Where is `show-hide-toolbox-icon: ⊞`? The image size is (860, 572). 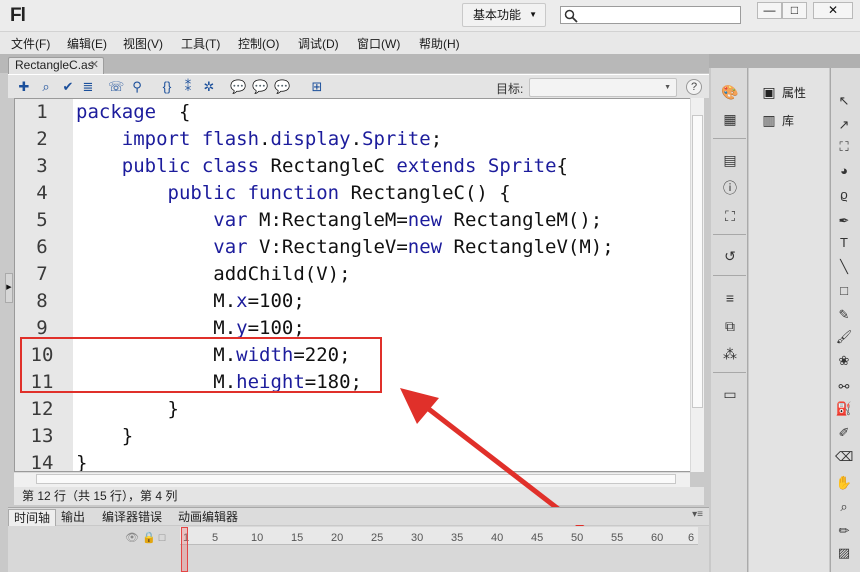 show-hide-toolbox-icon: ⊞ is located at coordinates (317, 87).